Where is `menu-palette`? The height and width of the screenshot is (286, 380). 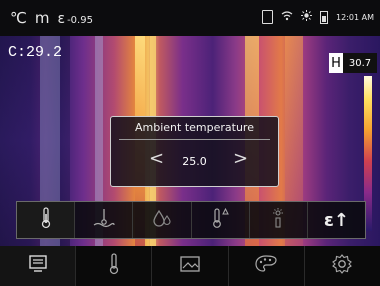
menu-palette is located at coordinates (267, 266).